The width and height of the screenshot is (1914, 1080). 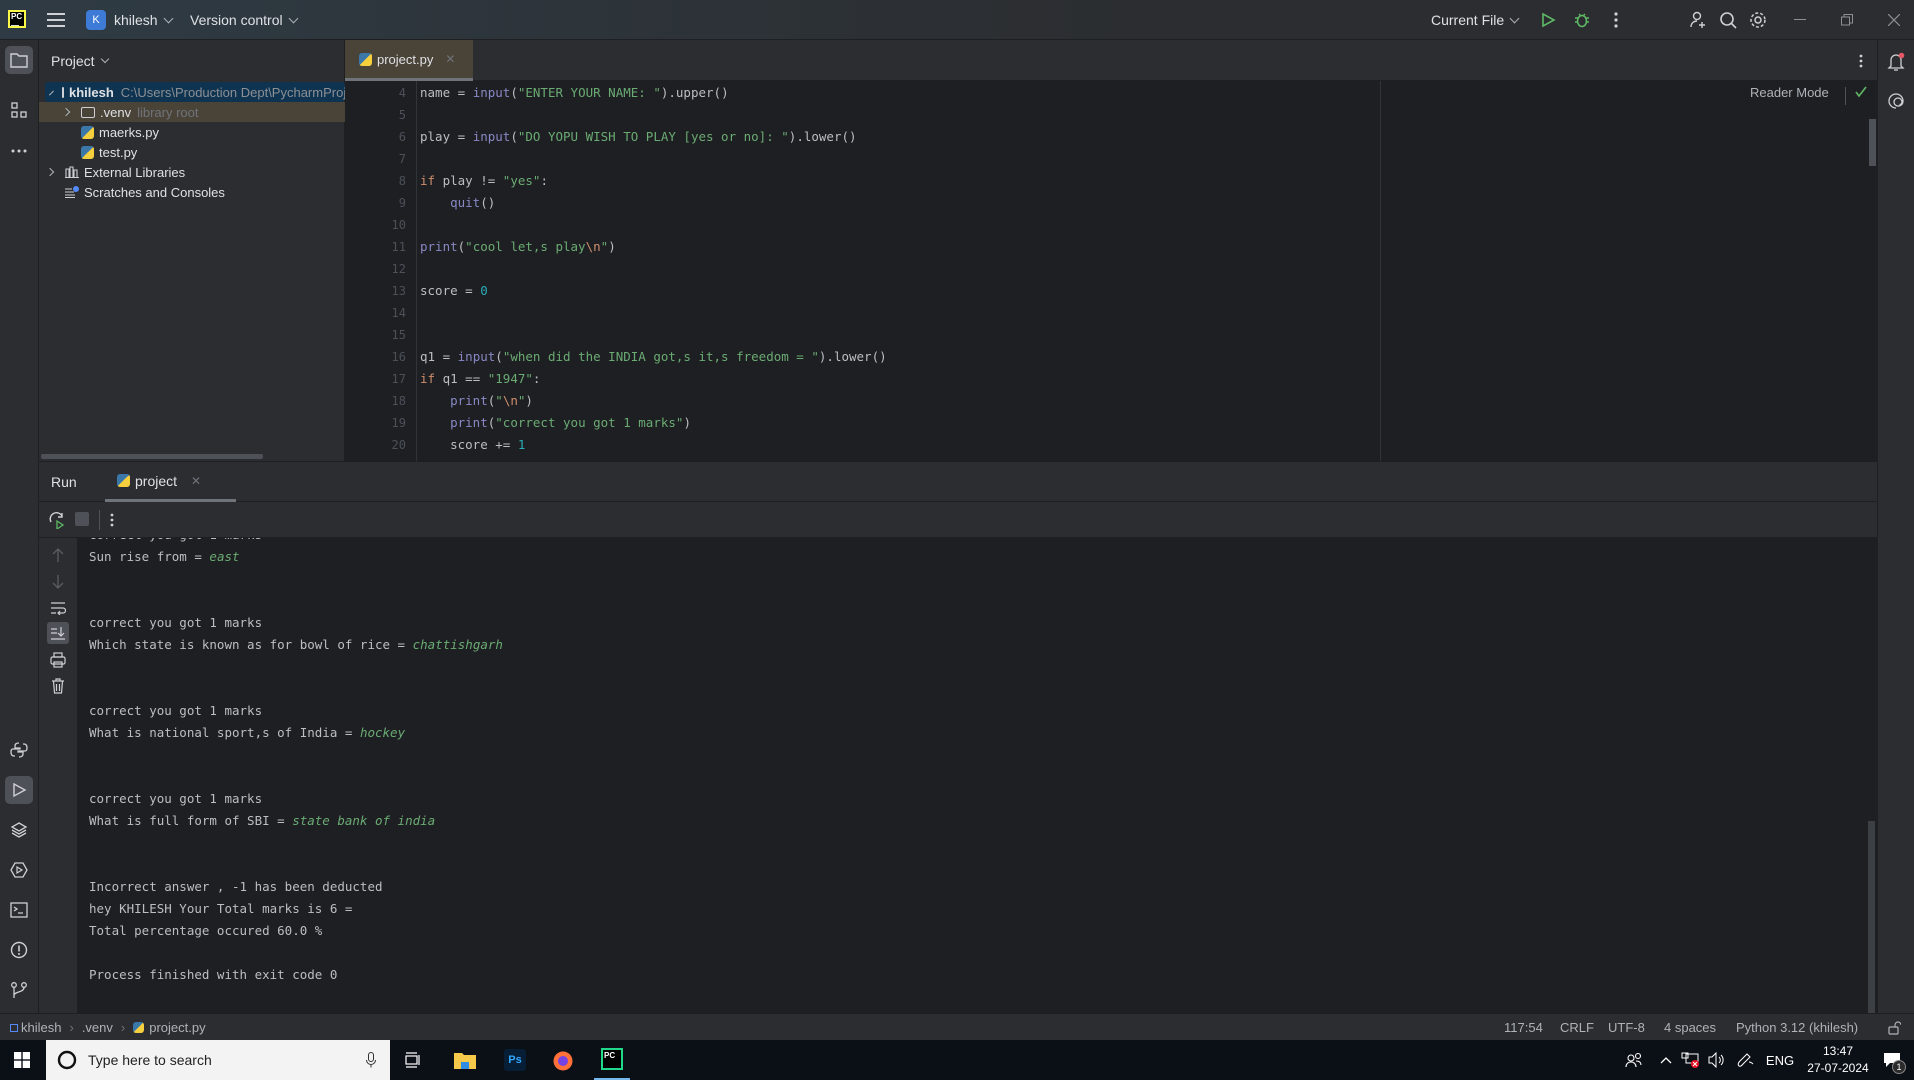 What do you see at coordinates (19, 60) in the screenshot?
I see `project-tool-button` at bounding box center [19, 60].